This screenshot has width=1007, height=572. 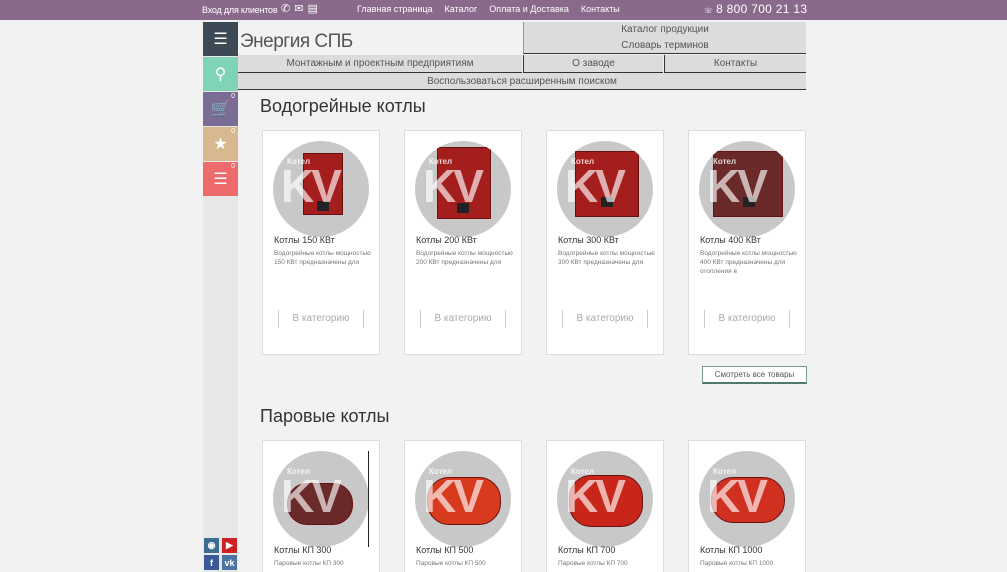 What do you see at coordinates (233, 96) in the screenshot?
I see `cart-count: 0` at bounding box center [233, 96].